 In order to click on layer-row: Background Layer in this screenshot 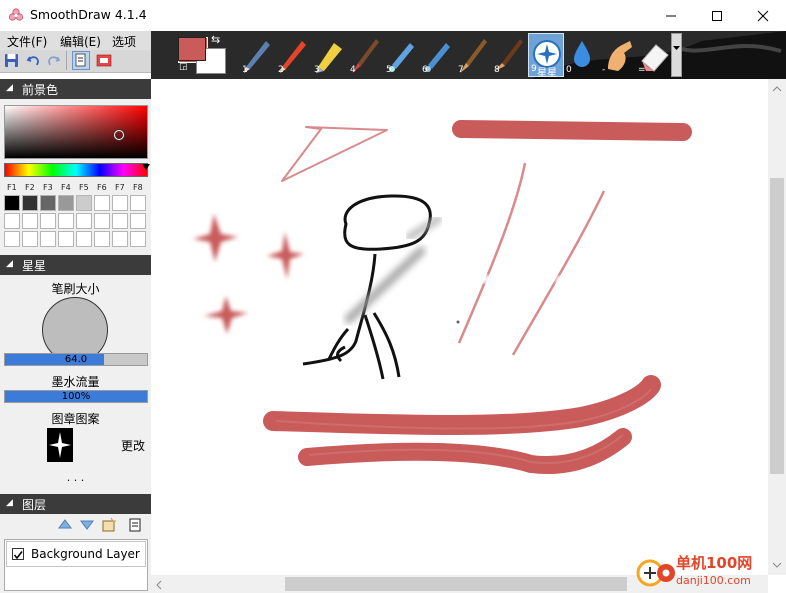, I will do `click(76, 554)`.